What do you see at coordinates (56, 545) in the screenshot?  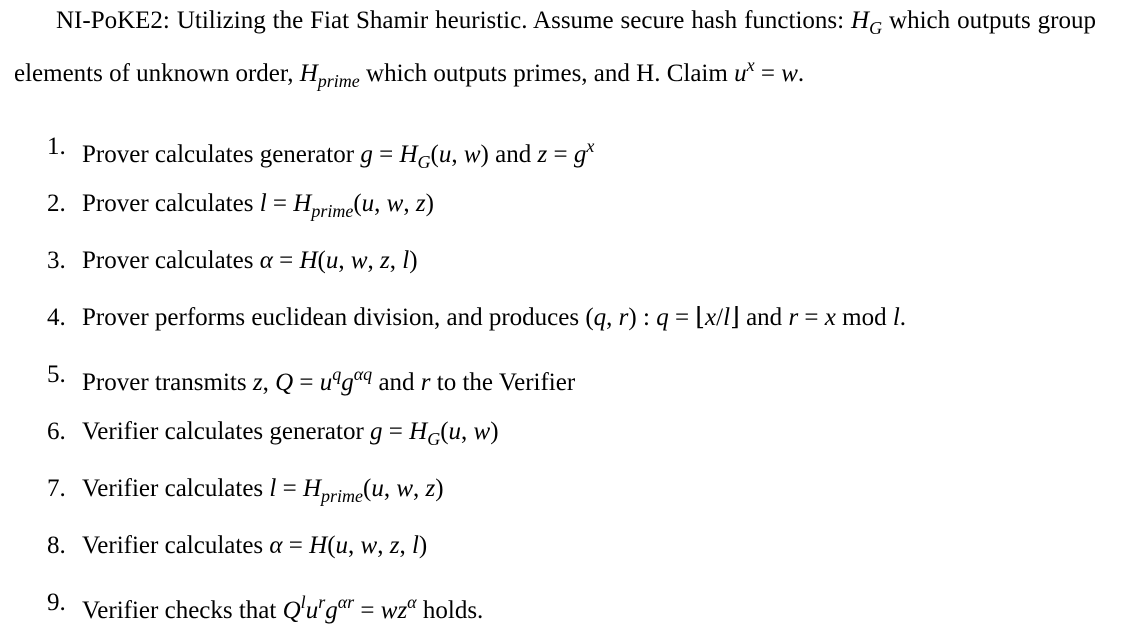 I see `step-number: 8.` at bounding box center [56, 545].